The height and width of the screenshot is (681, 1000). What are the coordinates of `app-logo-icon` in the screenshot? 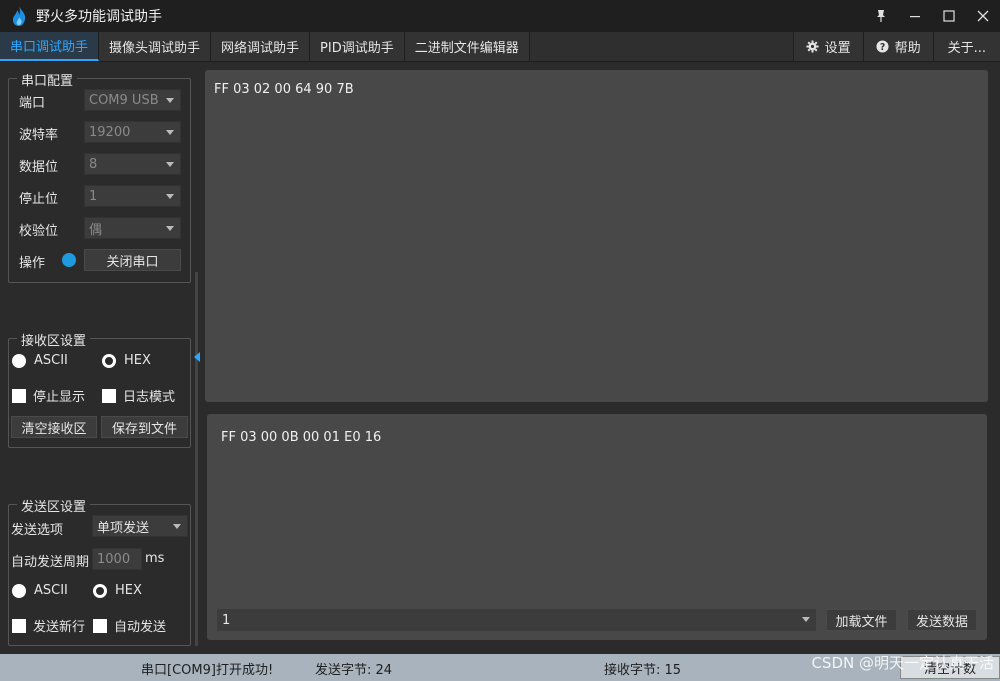 It's located at (19, 16).